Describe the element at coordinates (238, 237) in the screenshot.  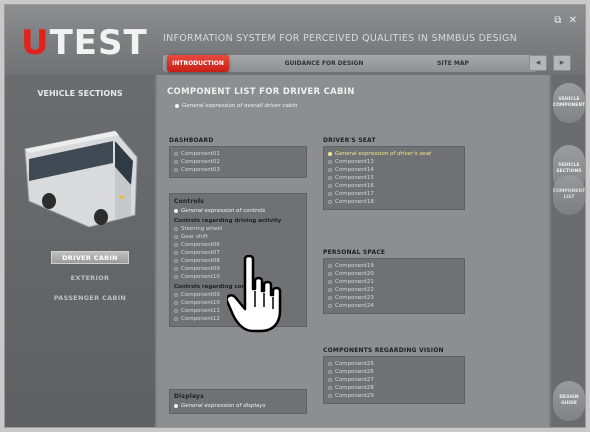
I see `list-item: Gear shift` at that location.